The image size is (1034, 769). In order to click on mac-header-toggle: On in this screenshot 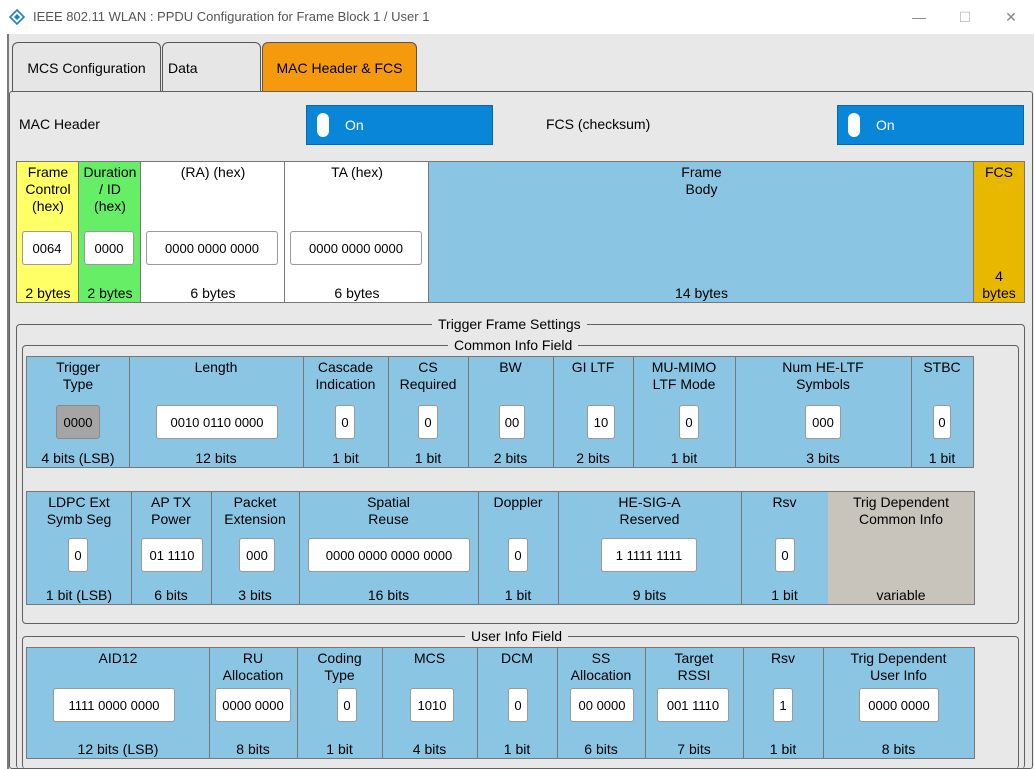, I will do `click(399, 125)`.